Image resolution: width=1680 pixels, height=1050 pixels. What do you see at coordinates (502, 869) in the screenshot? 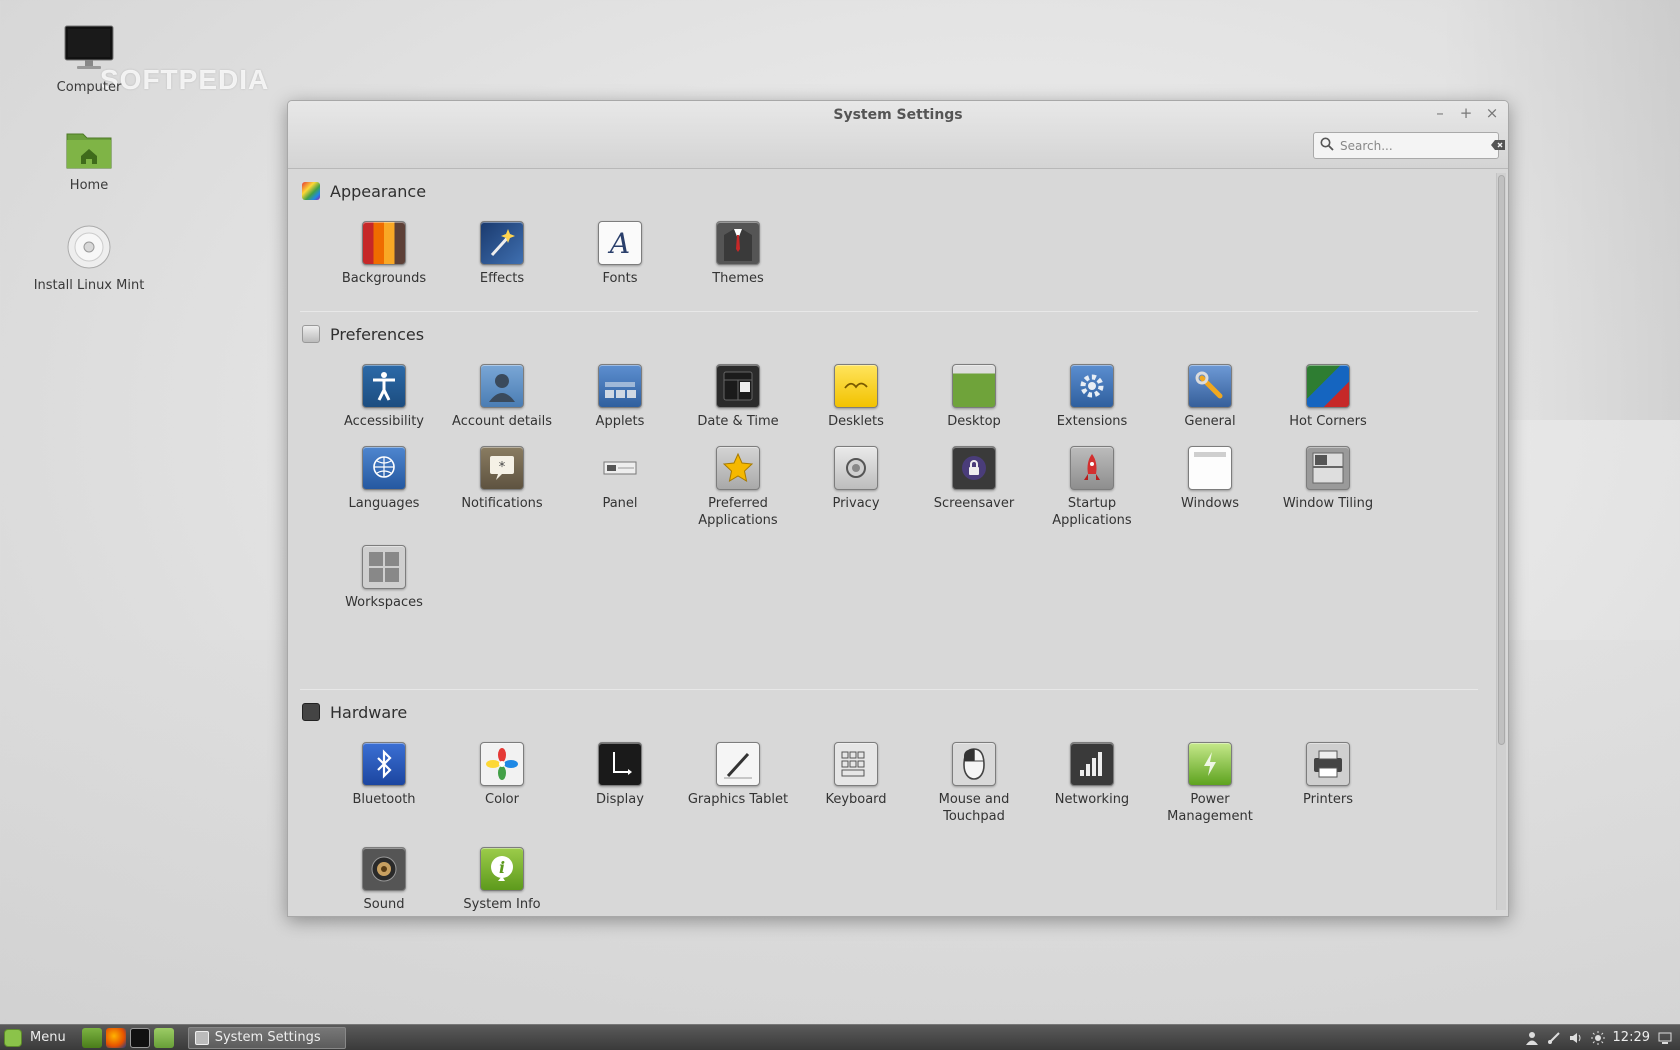
I see `system-info-icon: i` at bounding box center [502, 869].